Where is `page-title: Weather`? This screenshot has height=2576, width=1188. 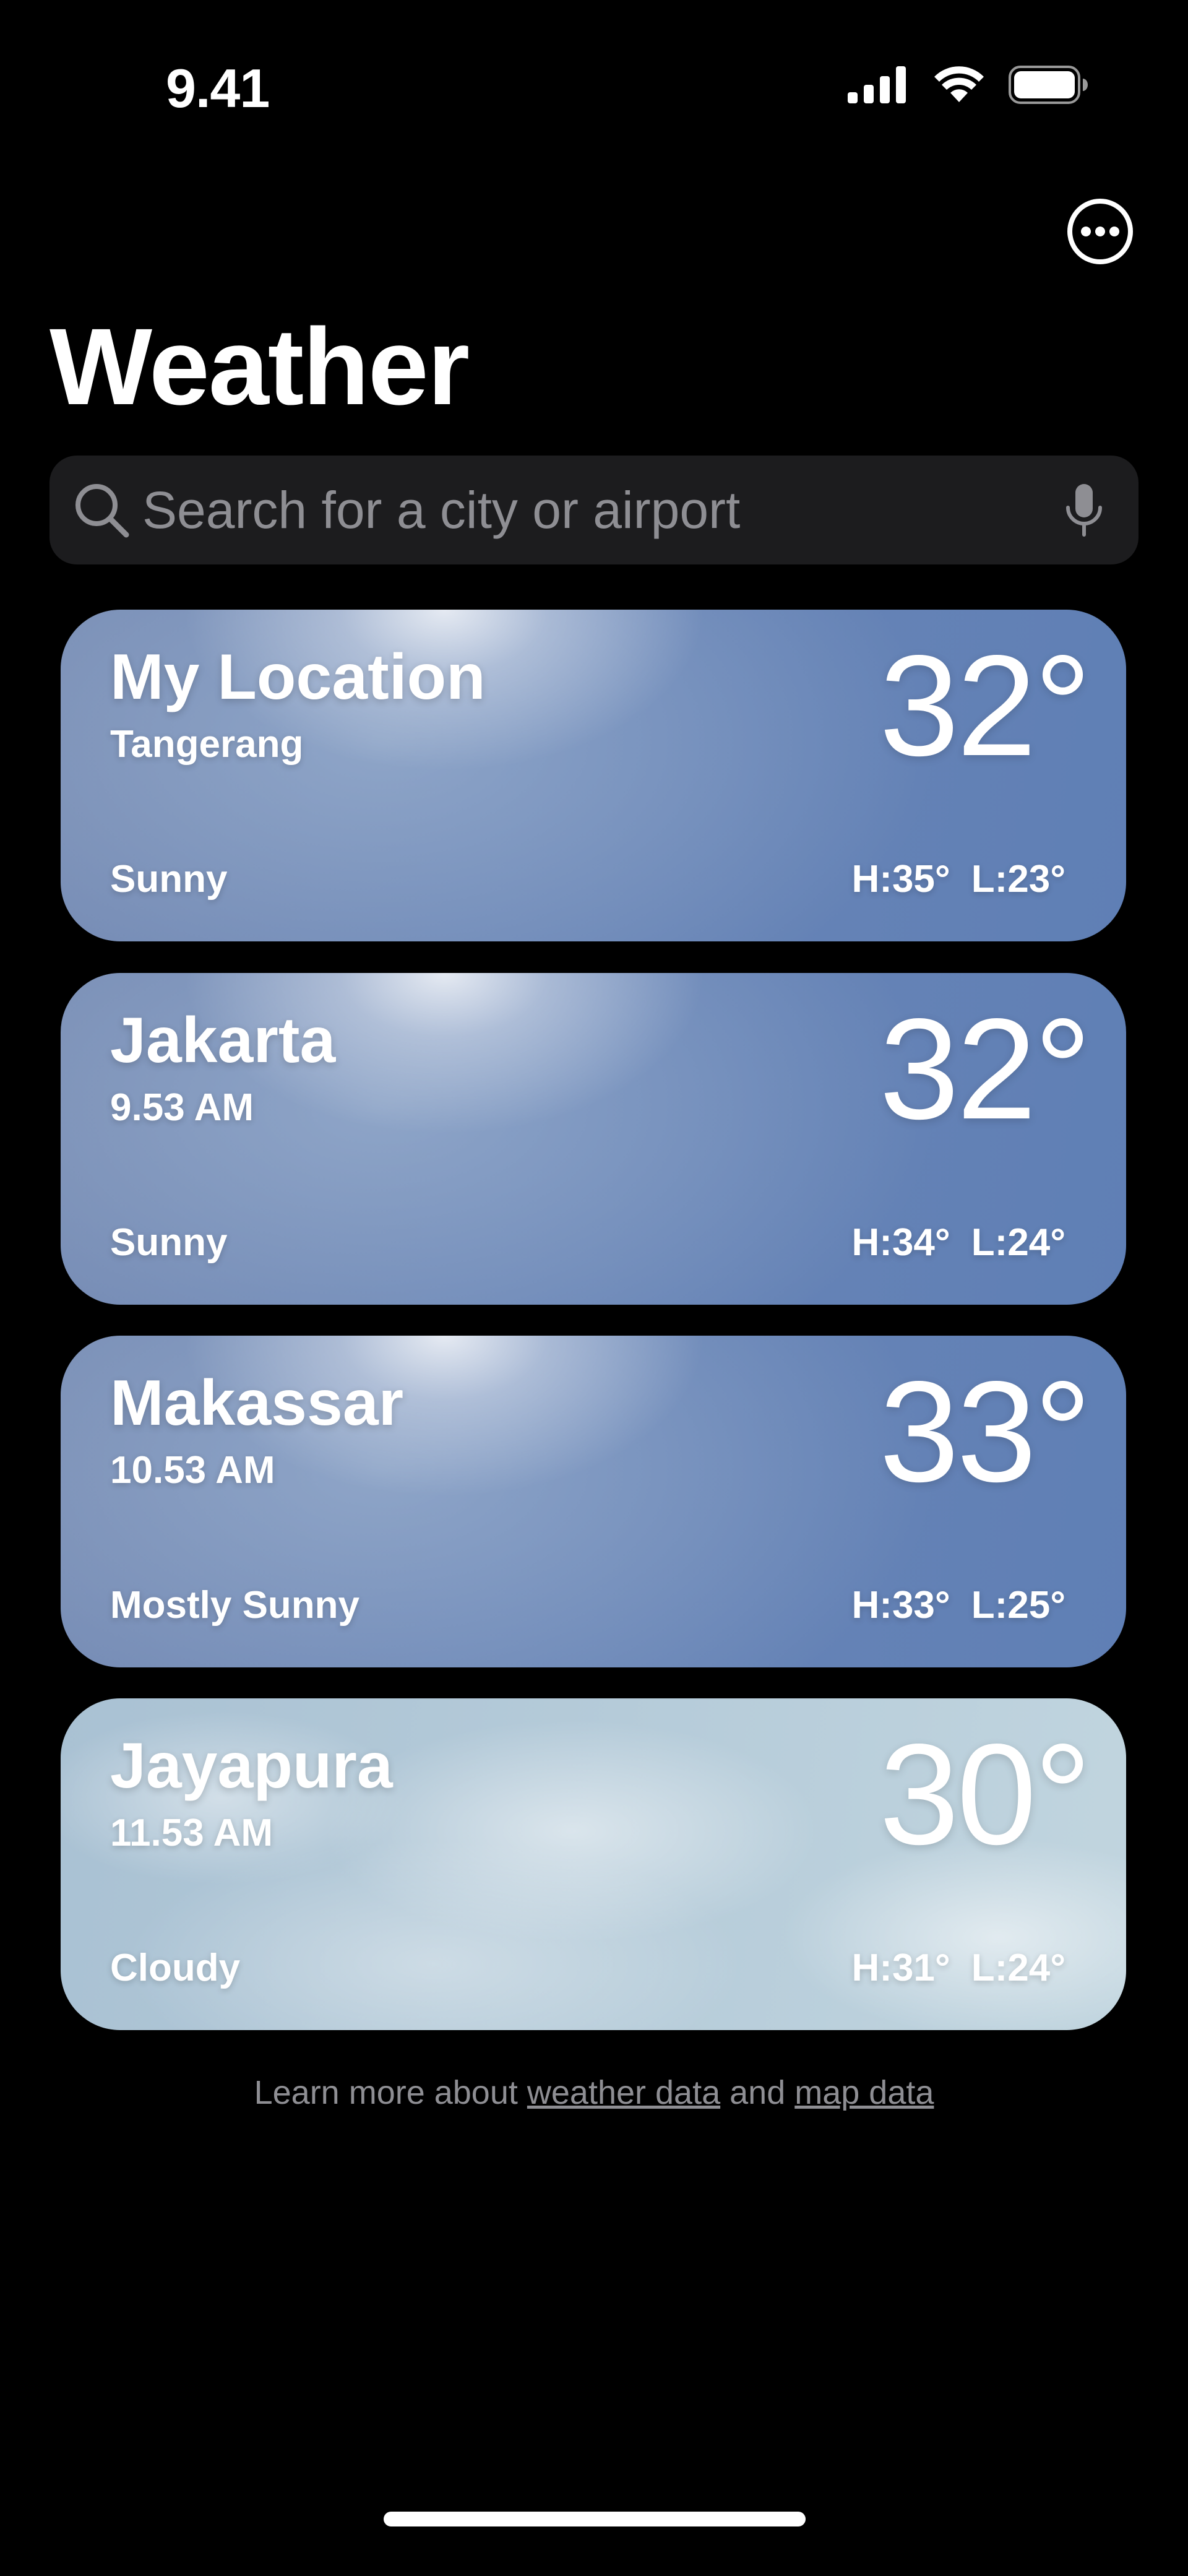 page-title: Weather is located at coordinates (260, 367).